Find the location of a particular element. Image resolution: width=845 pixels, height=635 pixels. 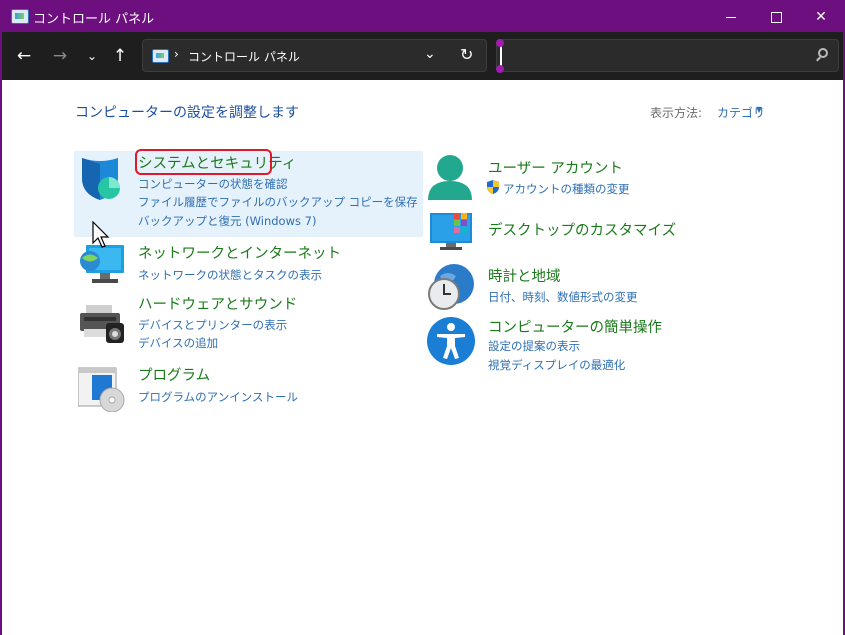

navigation-bar: ← → ⌄ ↑ › コントロール パネル ⌄ ↻ is located at coordinates (422, 56).